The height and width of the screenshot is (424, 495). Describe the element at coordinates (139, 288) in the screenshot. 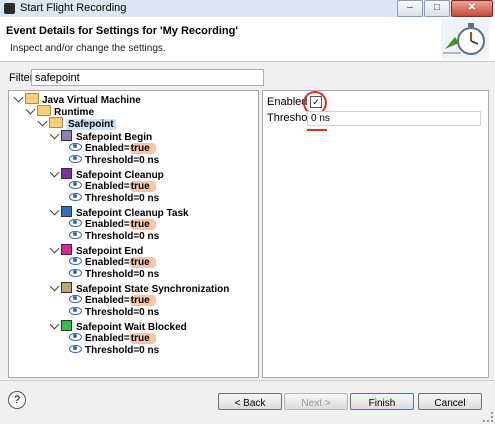

I see `tree-node-event: Safepoint State Synchronization` at that location.